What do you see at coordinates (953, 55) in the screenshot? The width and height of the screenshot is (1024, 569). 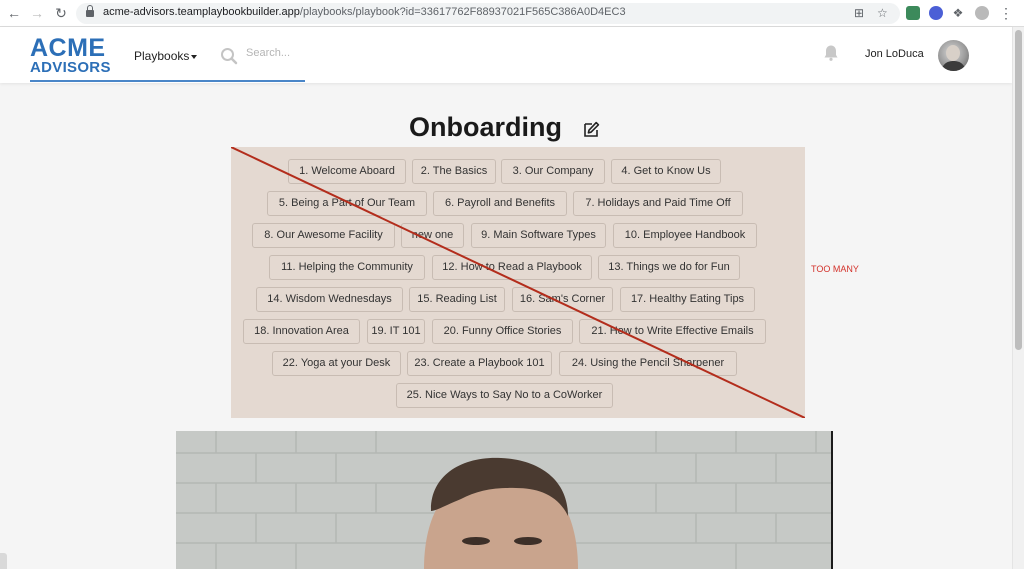 I see `avatar` at bounding box center [953, 55].